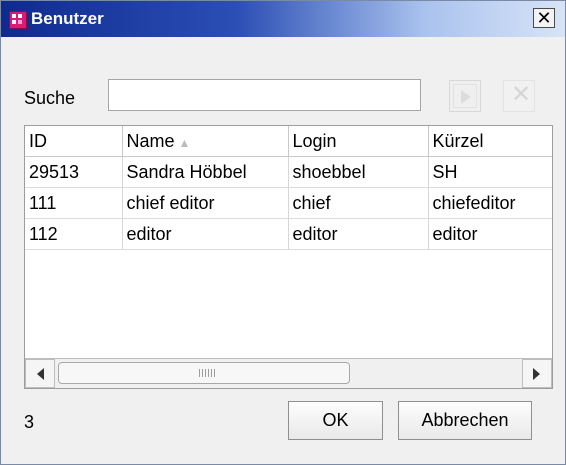  What do you see at coordinates (74, 203) in the screenshot?
I see `cell-id: 111` at bounding box center [74, 203].